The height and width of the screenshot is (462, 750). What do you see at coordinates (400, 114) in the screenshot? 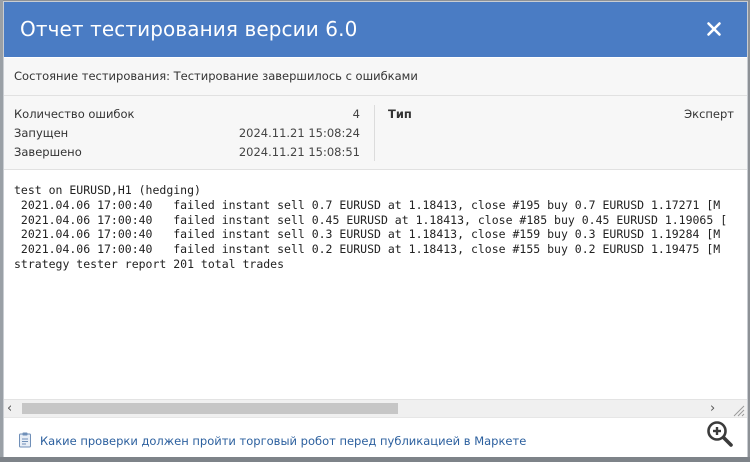
I see `type-label: Тип` at bounding box center [400, 114].